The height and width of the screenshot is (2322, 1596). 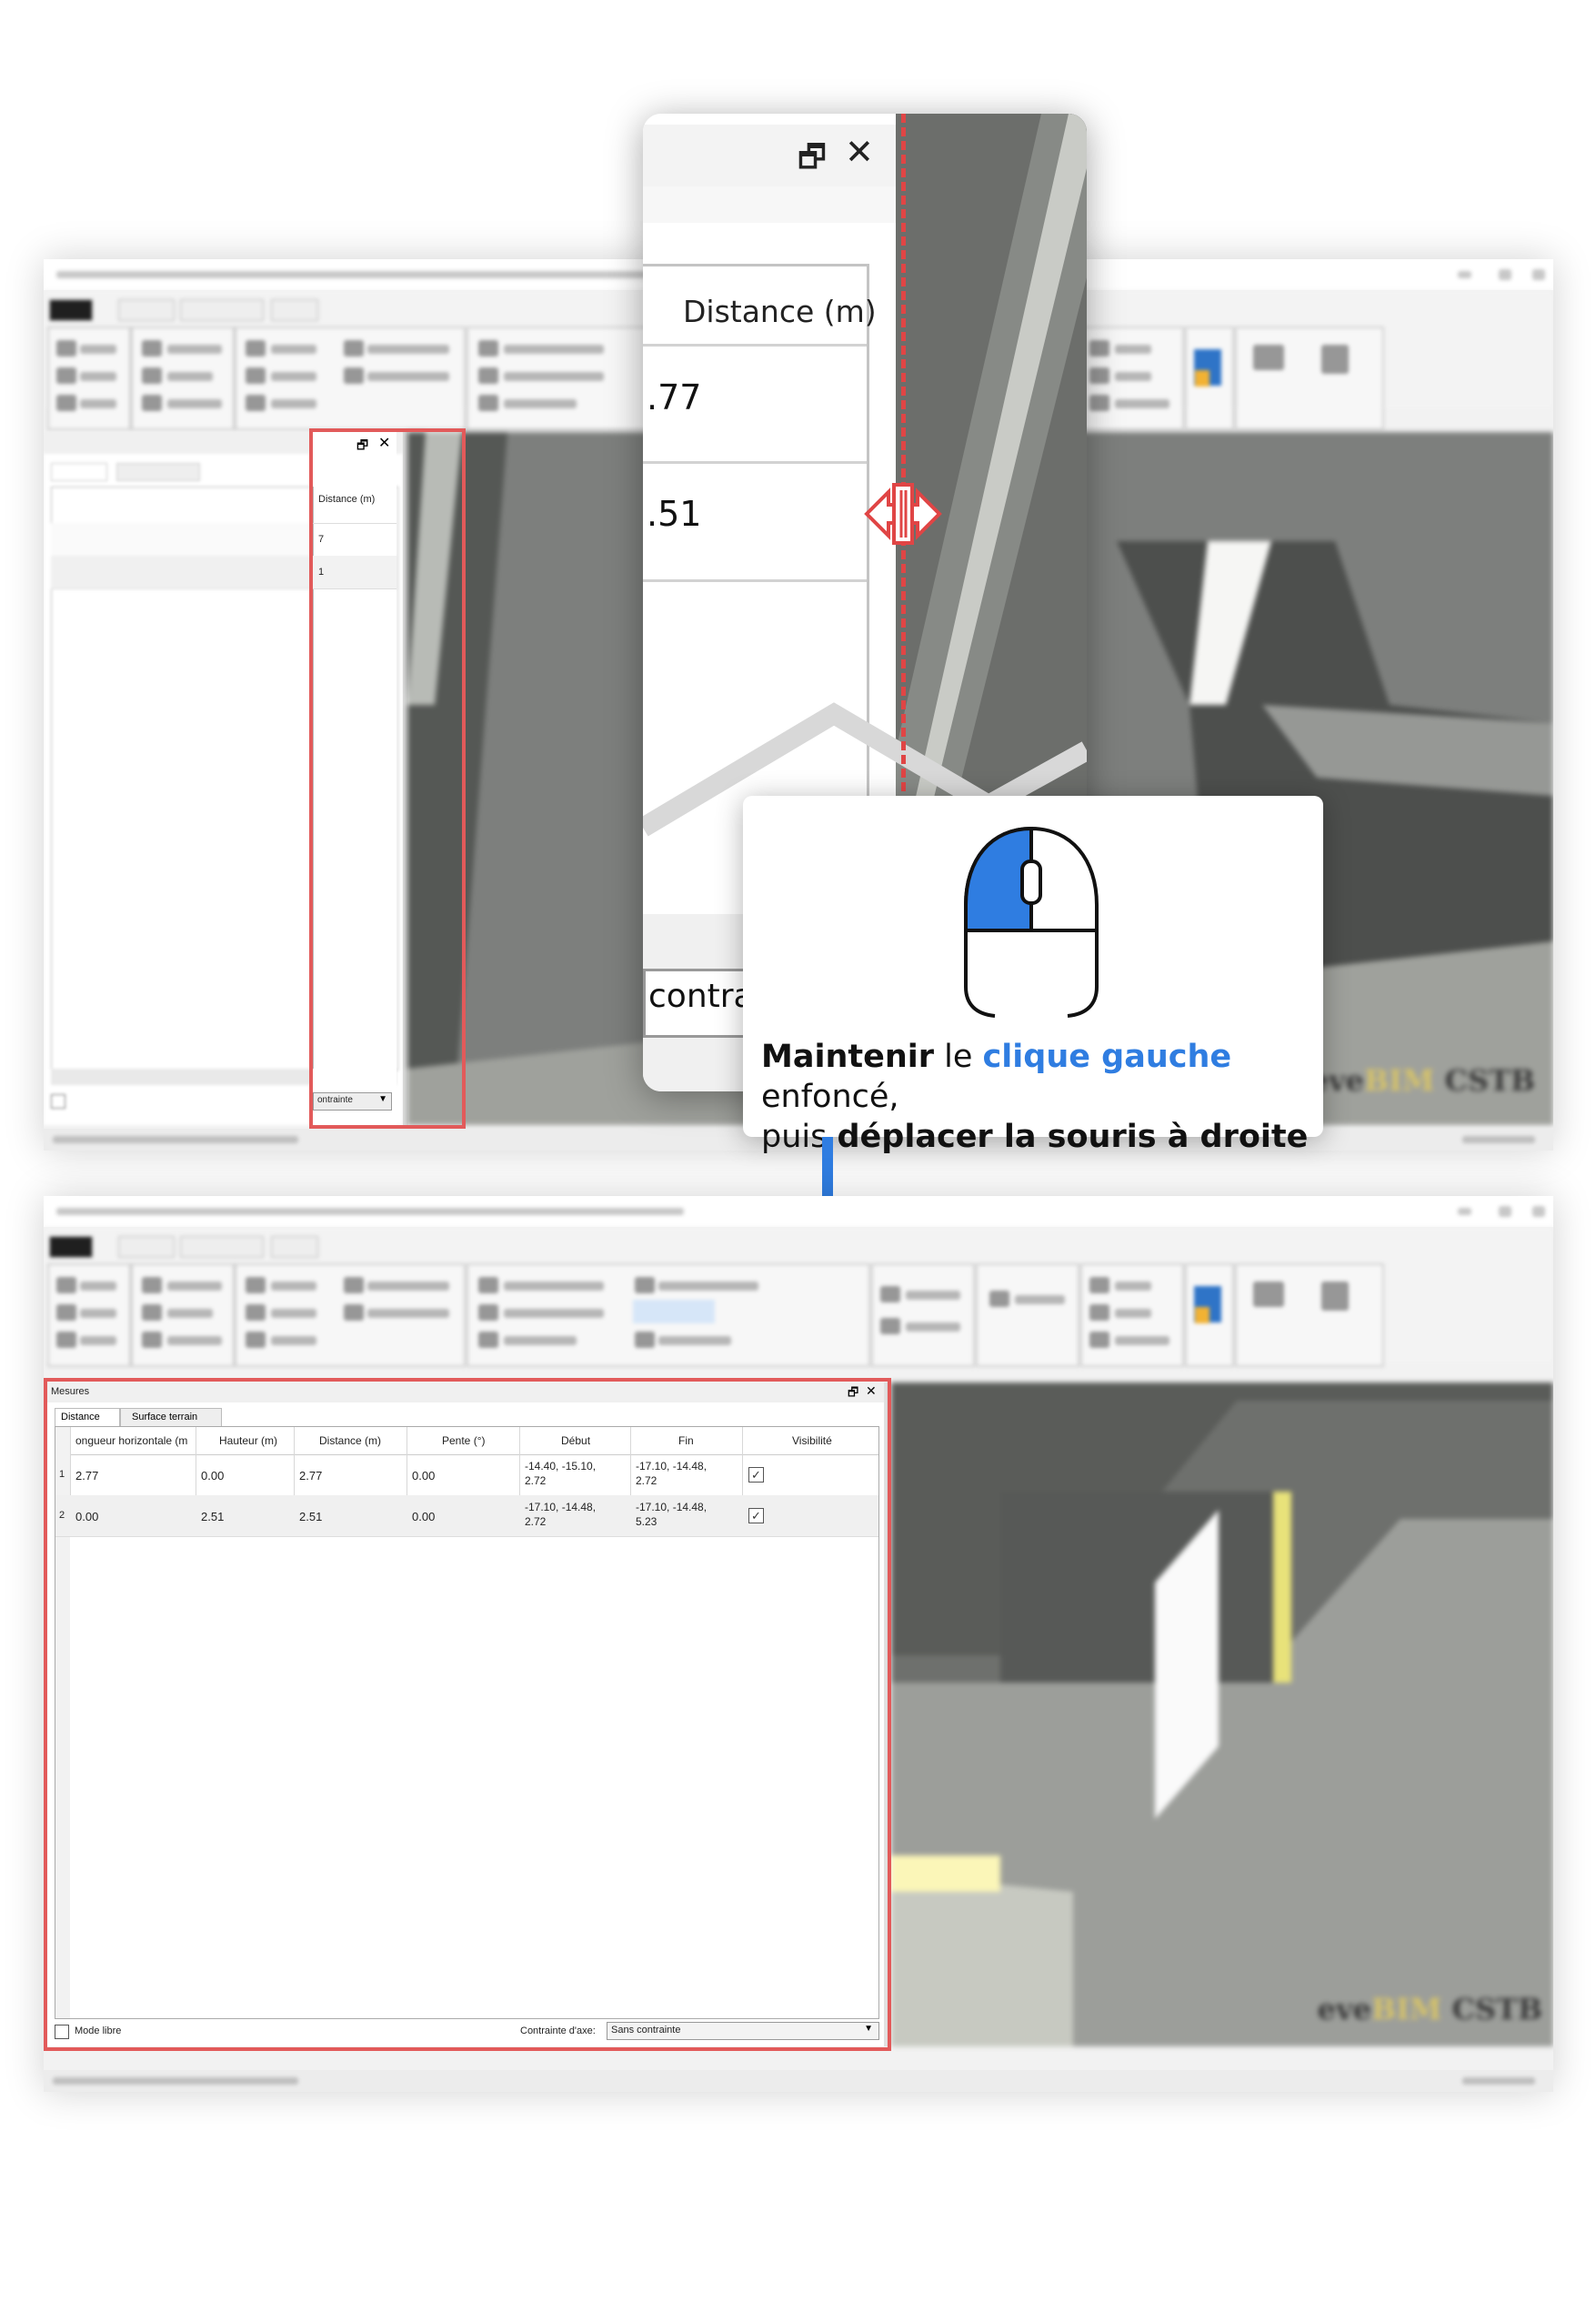 What do you see at coordinates (674, 397) in the screenshot?
I see `cell-value: .77` at bounding box center [674, 397].